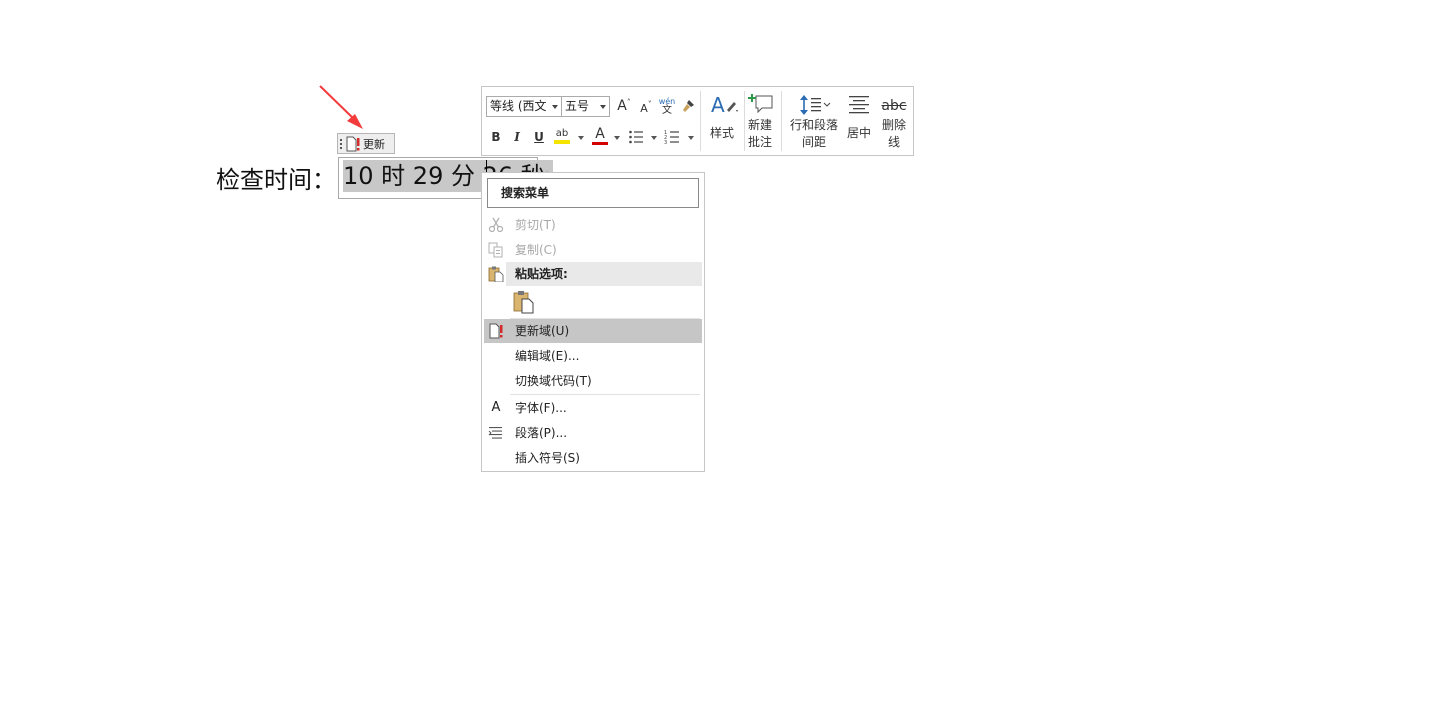 This screenshot has height=728, width=1437. I want to click on format-painter-button, so click(688, 106).